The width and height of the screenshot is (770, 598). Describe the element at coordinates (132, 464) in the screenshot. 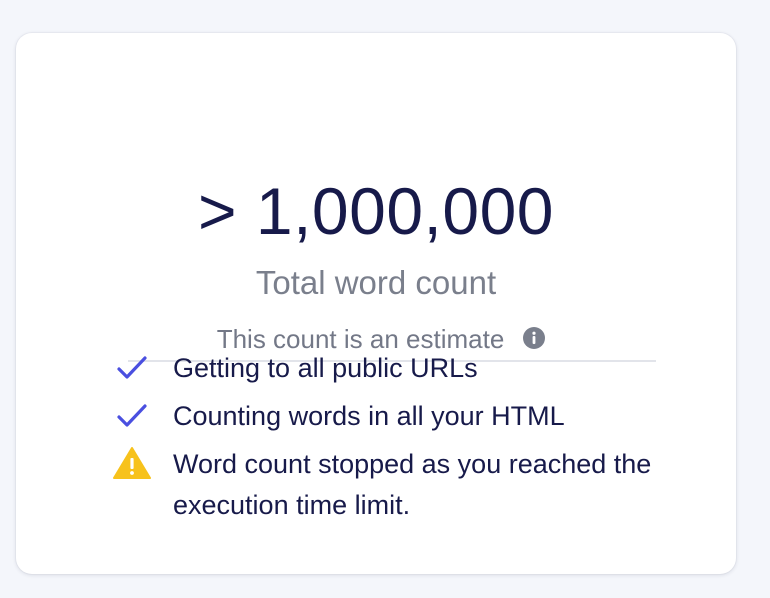

I see `warning-icon` at that location.